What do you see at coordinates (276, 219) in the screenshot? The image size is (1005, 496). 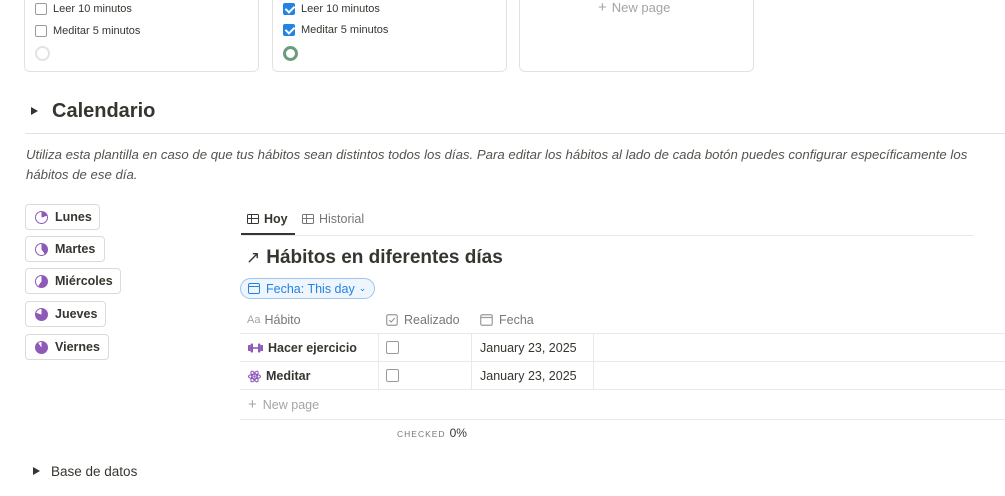 I see `tab-label: Hoy` at bounding box center [276, 219].